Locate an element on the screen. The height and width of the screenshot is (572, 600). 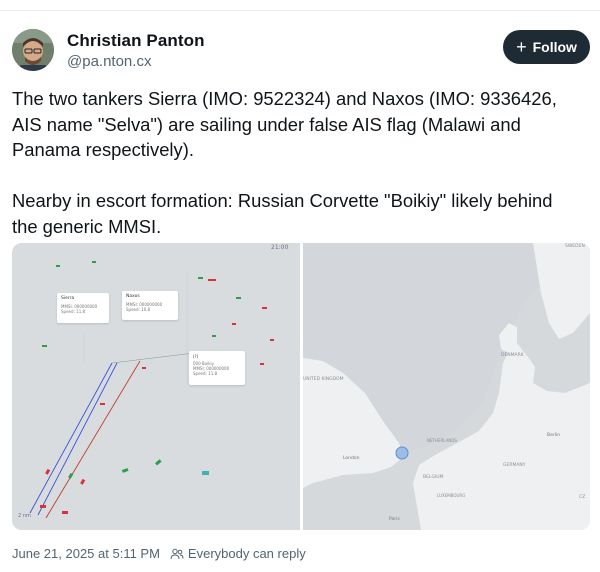
vessel-popup-naxos: Naxos MMSI: 000000000 Speed: 10.8 is located at coordinates (150, 305).